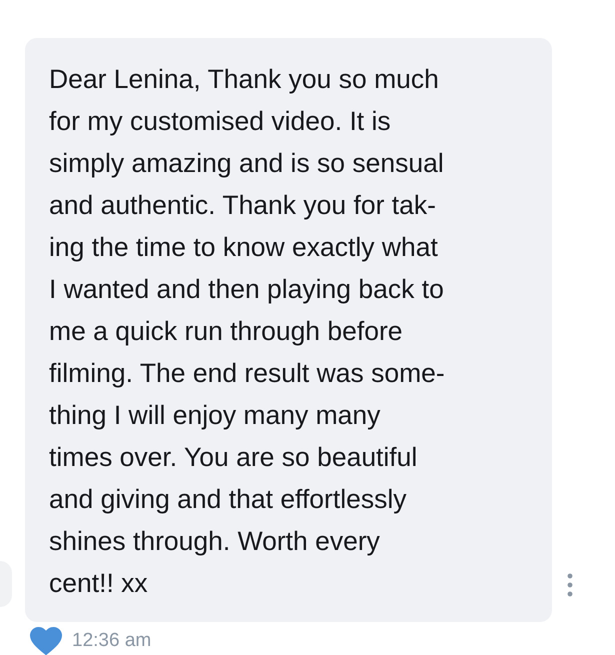 The width and height of the screenshot is (615, 655). Describe the element at coordinates (570, 585) in the screenshot. I see `more-options-icon` at that location.